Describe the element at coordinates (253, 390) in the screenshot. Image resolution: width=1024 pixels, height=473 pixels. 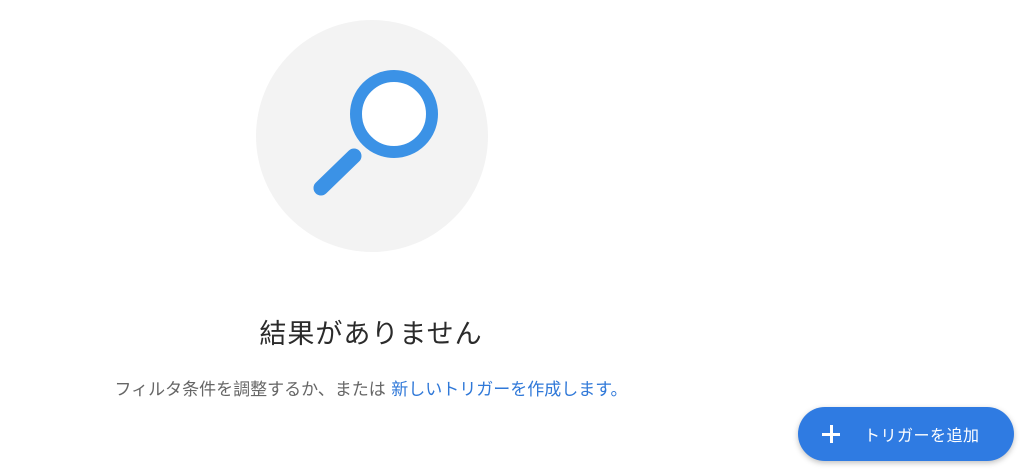
I see `hint-text: フィルタ条件を調整するか、または` at that location.